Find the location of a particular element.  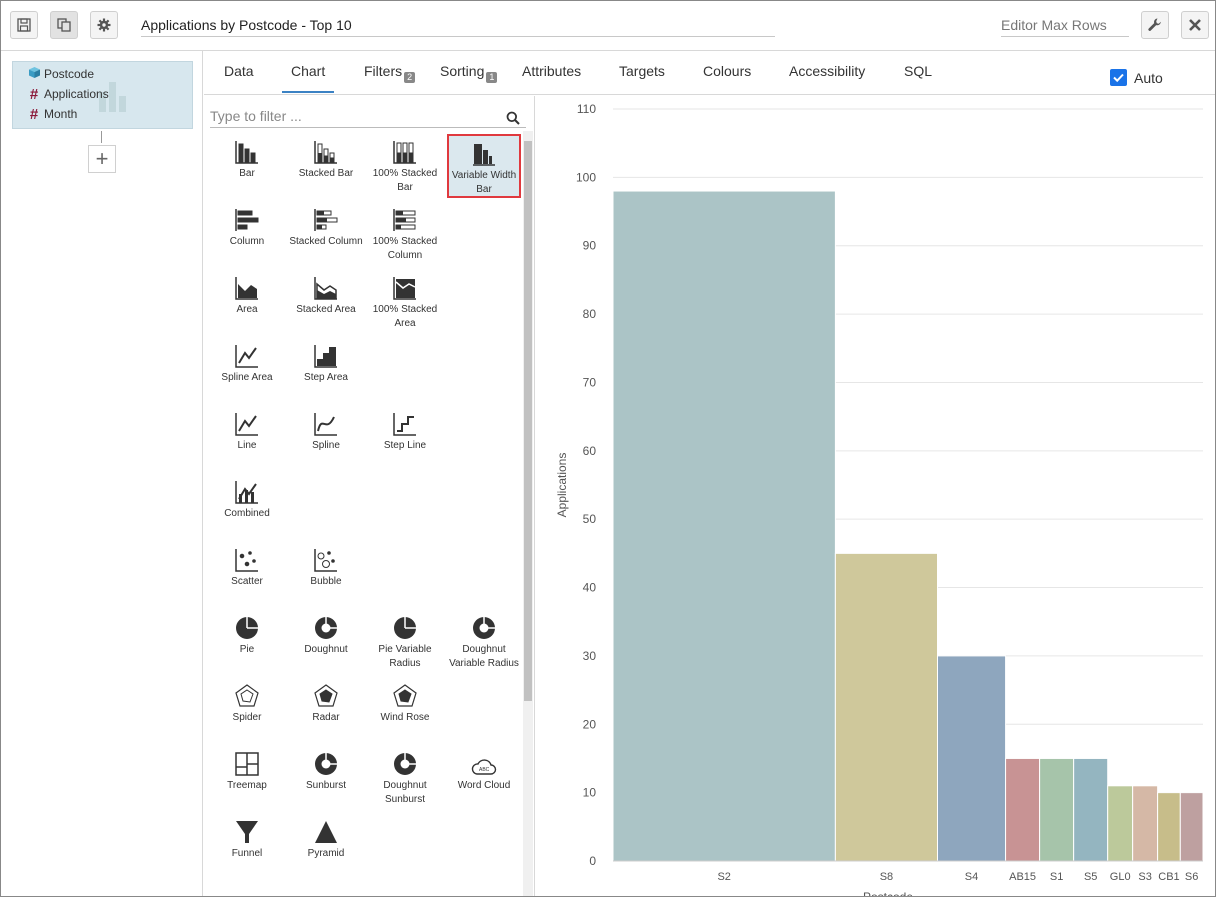

chart-type-spline: Spline is located at coordinates (326, 438).